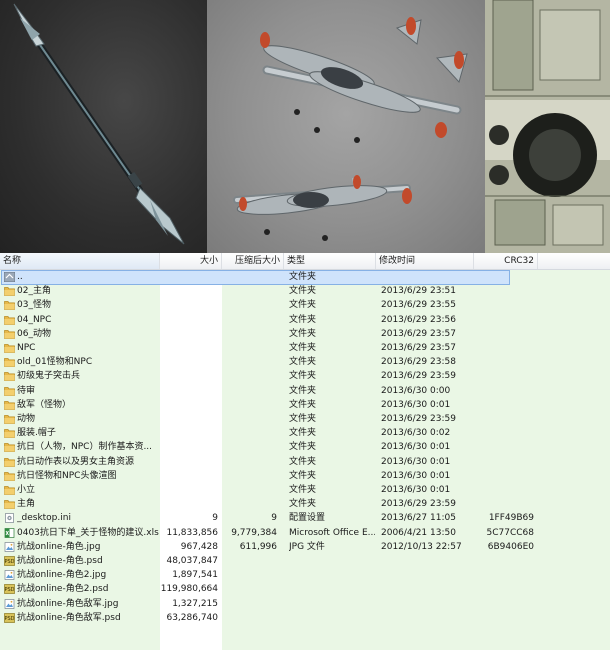  What do you see at coordinates (62, 575) in the screenshot?
I see `file-name: 抗战online-角色2.jpg` at bounding box center [62, 575].